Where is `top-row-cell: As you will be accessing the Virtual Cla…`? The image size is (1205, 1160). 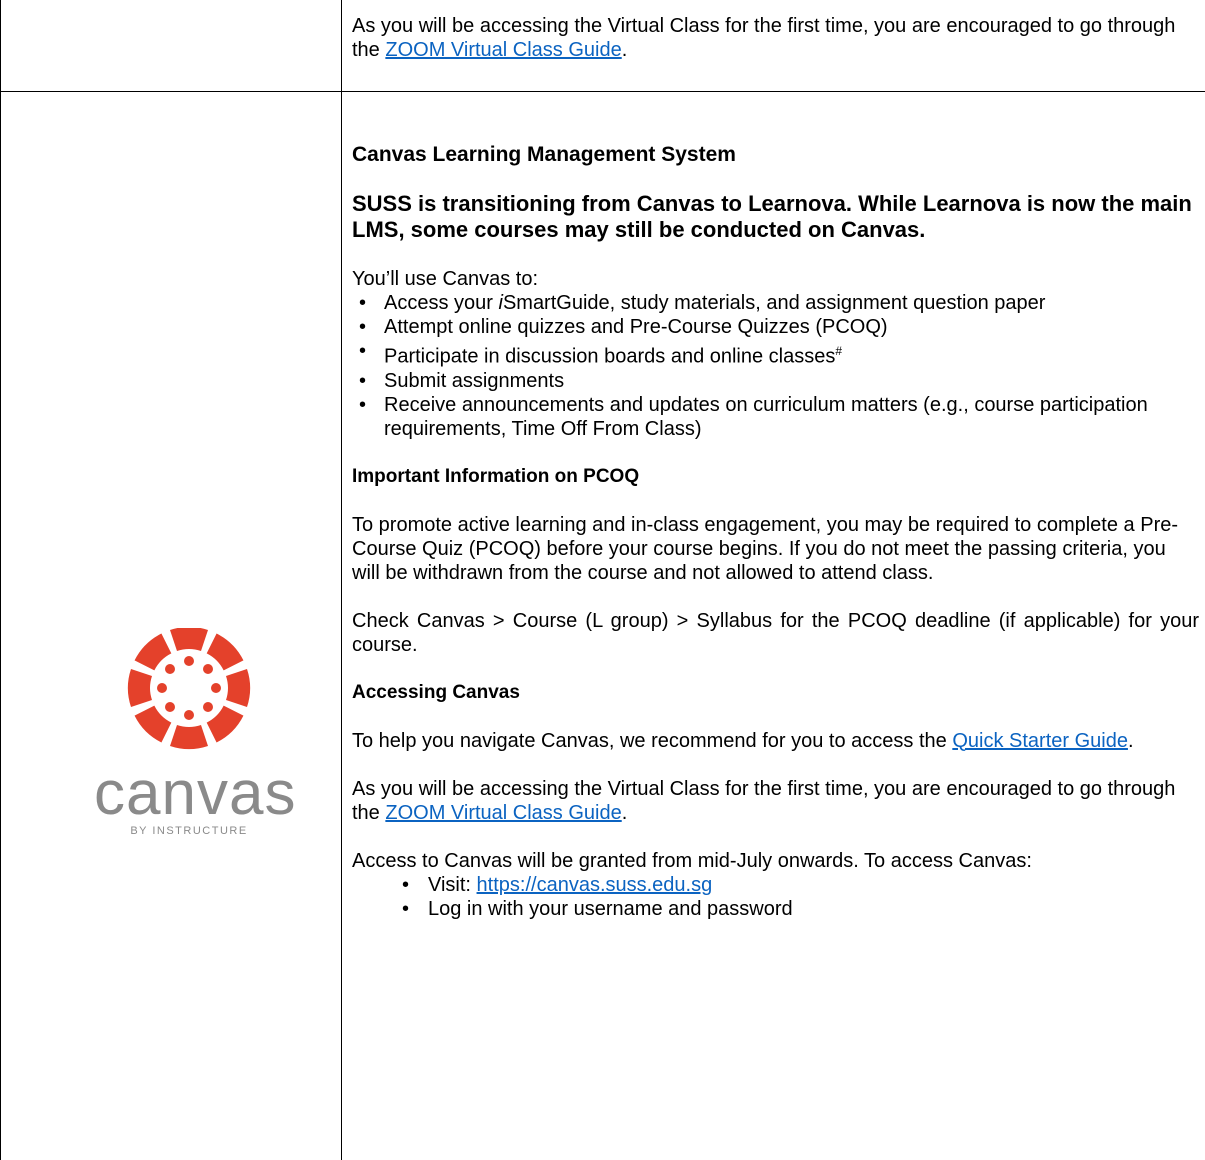
top-row-cell: As you will be accessing the Virtual Cla… is located at coordinates (775, 38).